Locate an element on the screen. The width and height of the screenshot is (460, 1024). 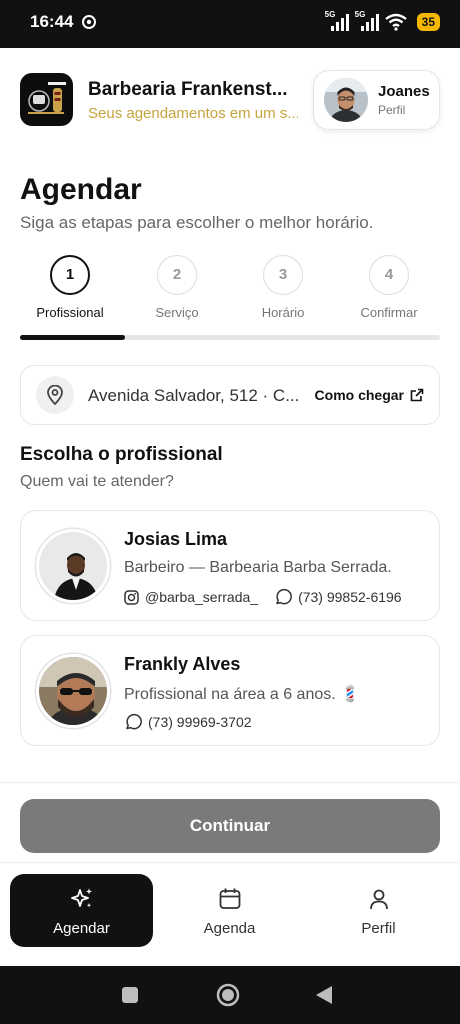
status-bar: 16:44 5G 5G 35 is located at coordinates (230, 24).